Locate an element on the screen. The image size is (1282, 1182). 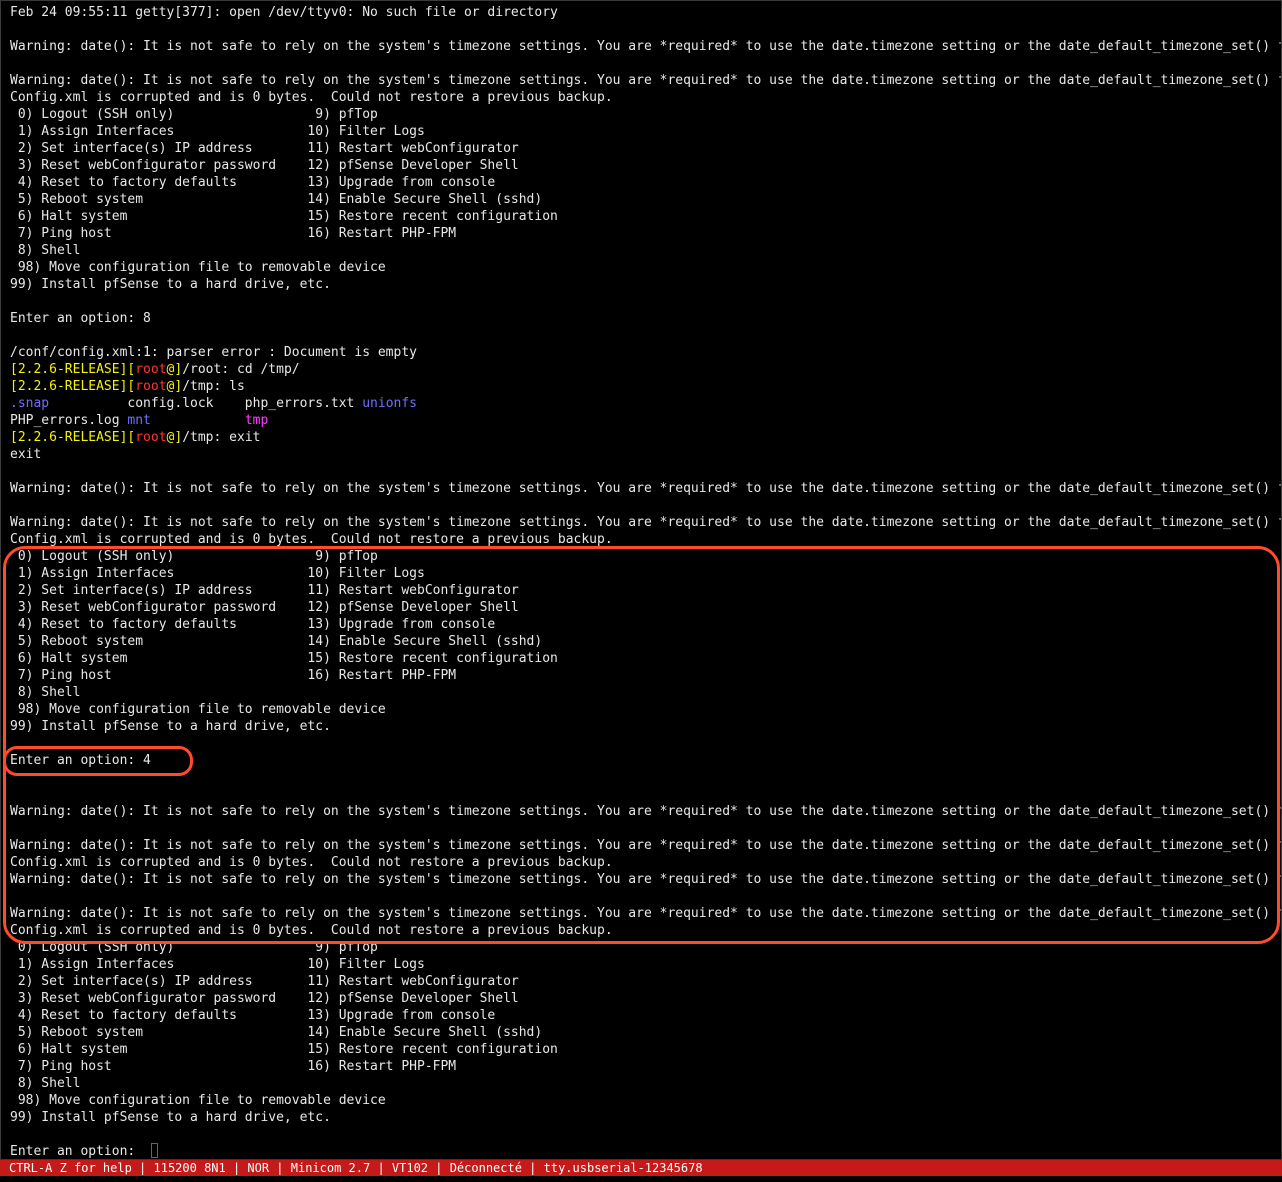
terminal-segment: /root: cd /tmp/ is located at coordinates (241, 369).